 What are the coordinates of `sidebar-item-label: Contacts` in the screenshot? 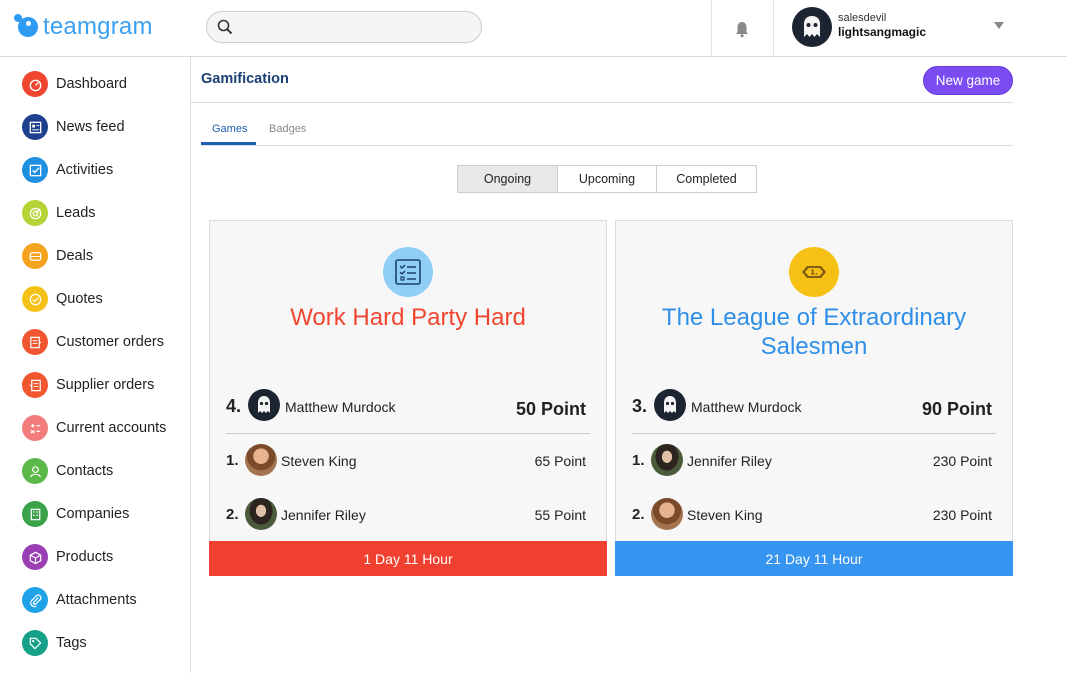 It's located at (85, 471).